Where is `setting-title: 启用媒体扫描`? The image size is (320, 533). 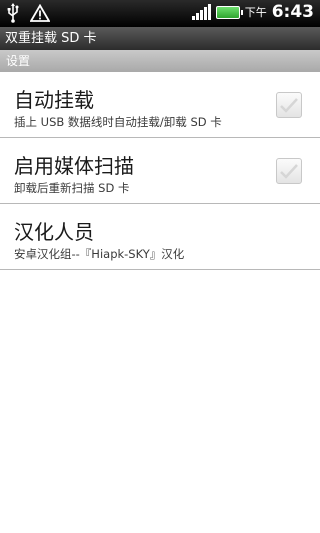 setting-title: 启用媒体扫描 is located at coordinates (74, 166).